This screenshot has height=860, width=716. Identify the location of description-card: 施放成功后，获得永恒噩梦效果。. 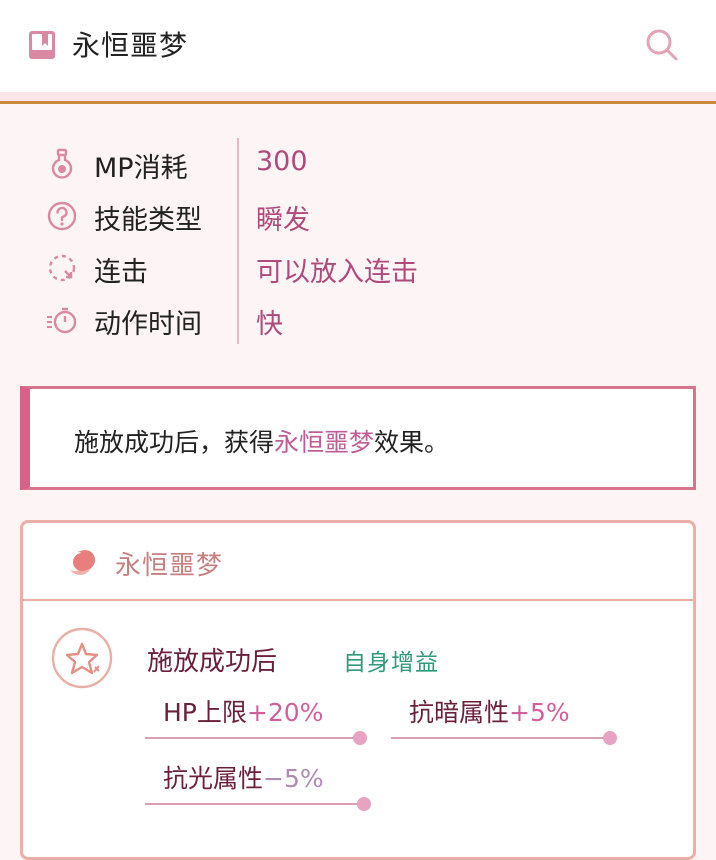
(358, 438).